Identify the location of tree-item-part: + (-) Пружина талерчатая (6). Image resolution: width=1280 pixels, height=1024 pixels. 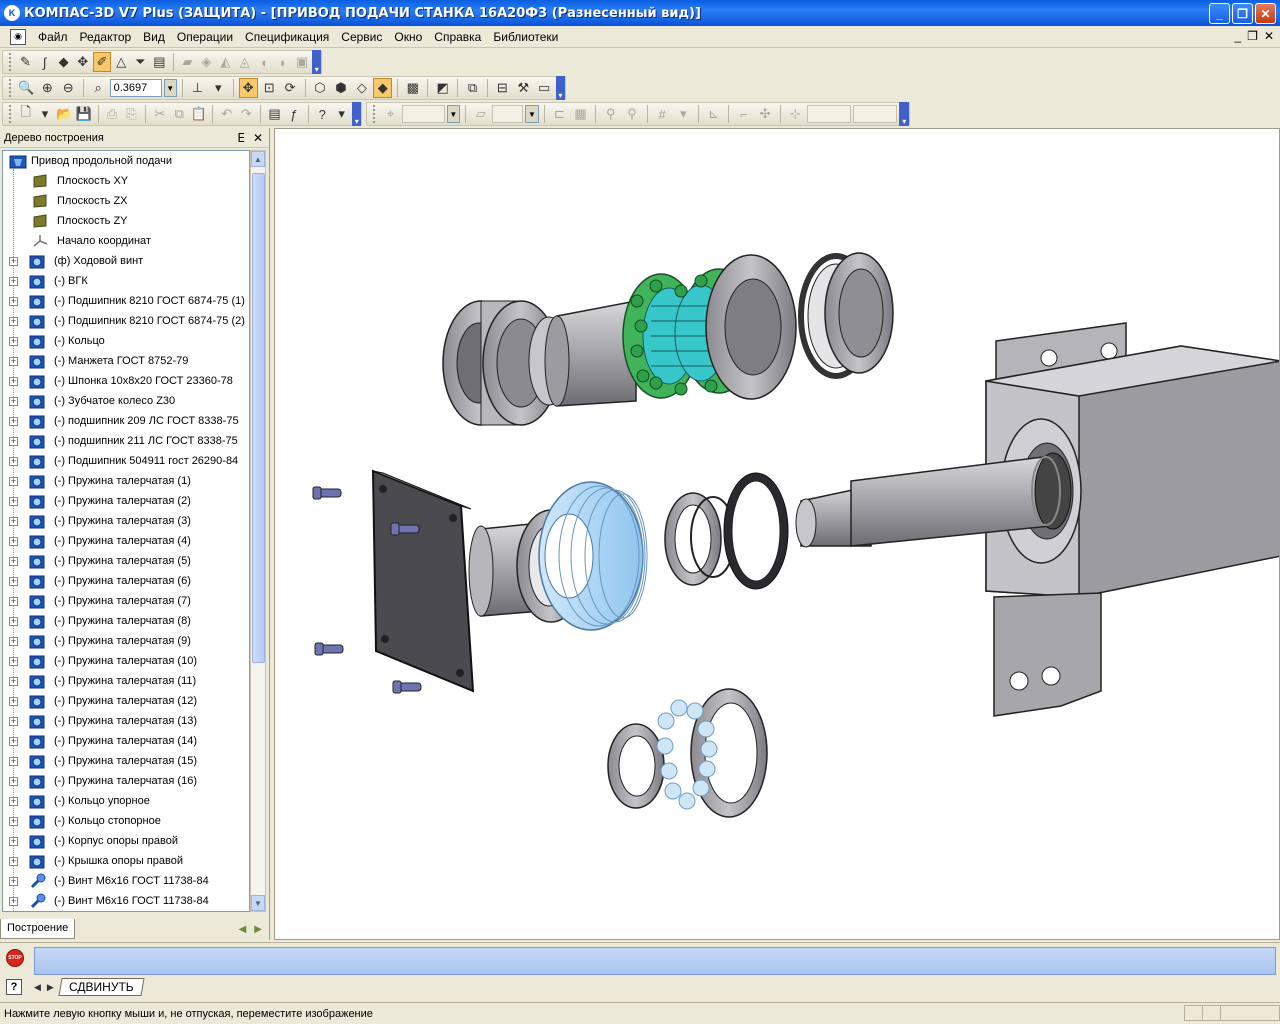
(126, 581).